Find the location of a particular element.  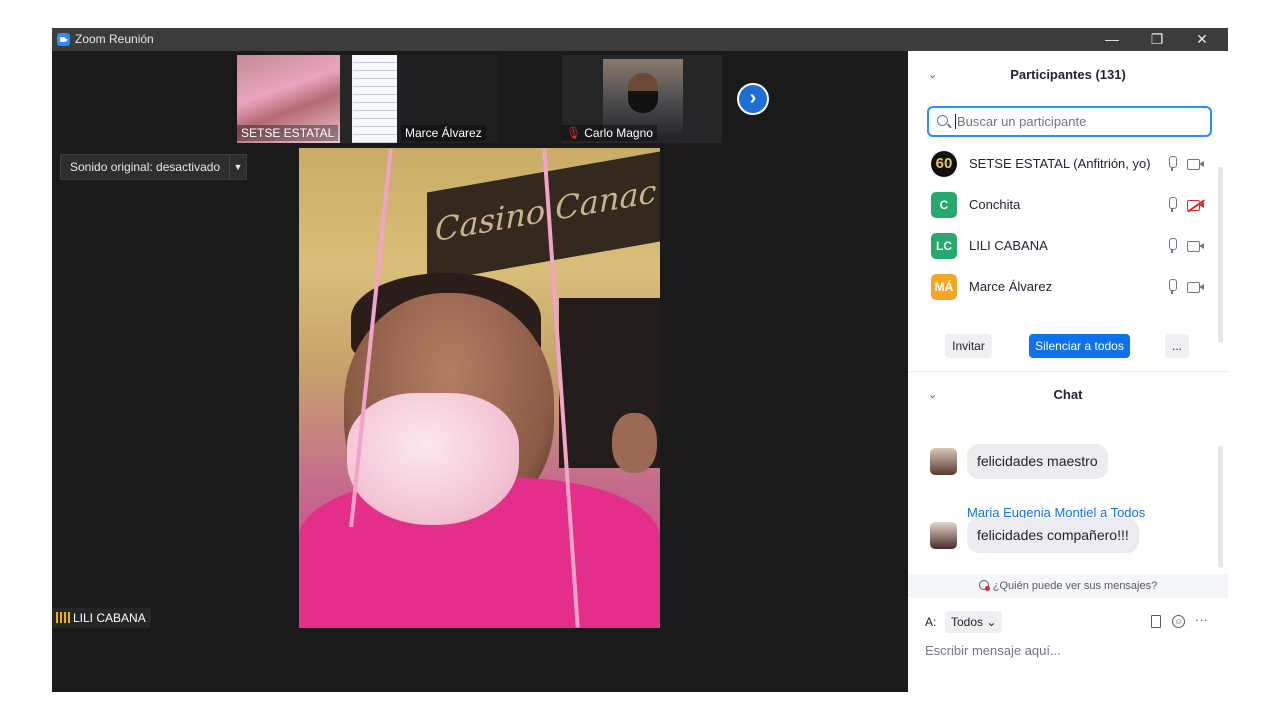

signal-strength-icon is located at coordinates (63, 617).